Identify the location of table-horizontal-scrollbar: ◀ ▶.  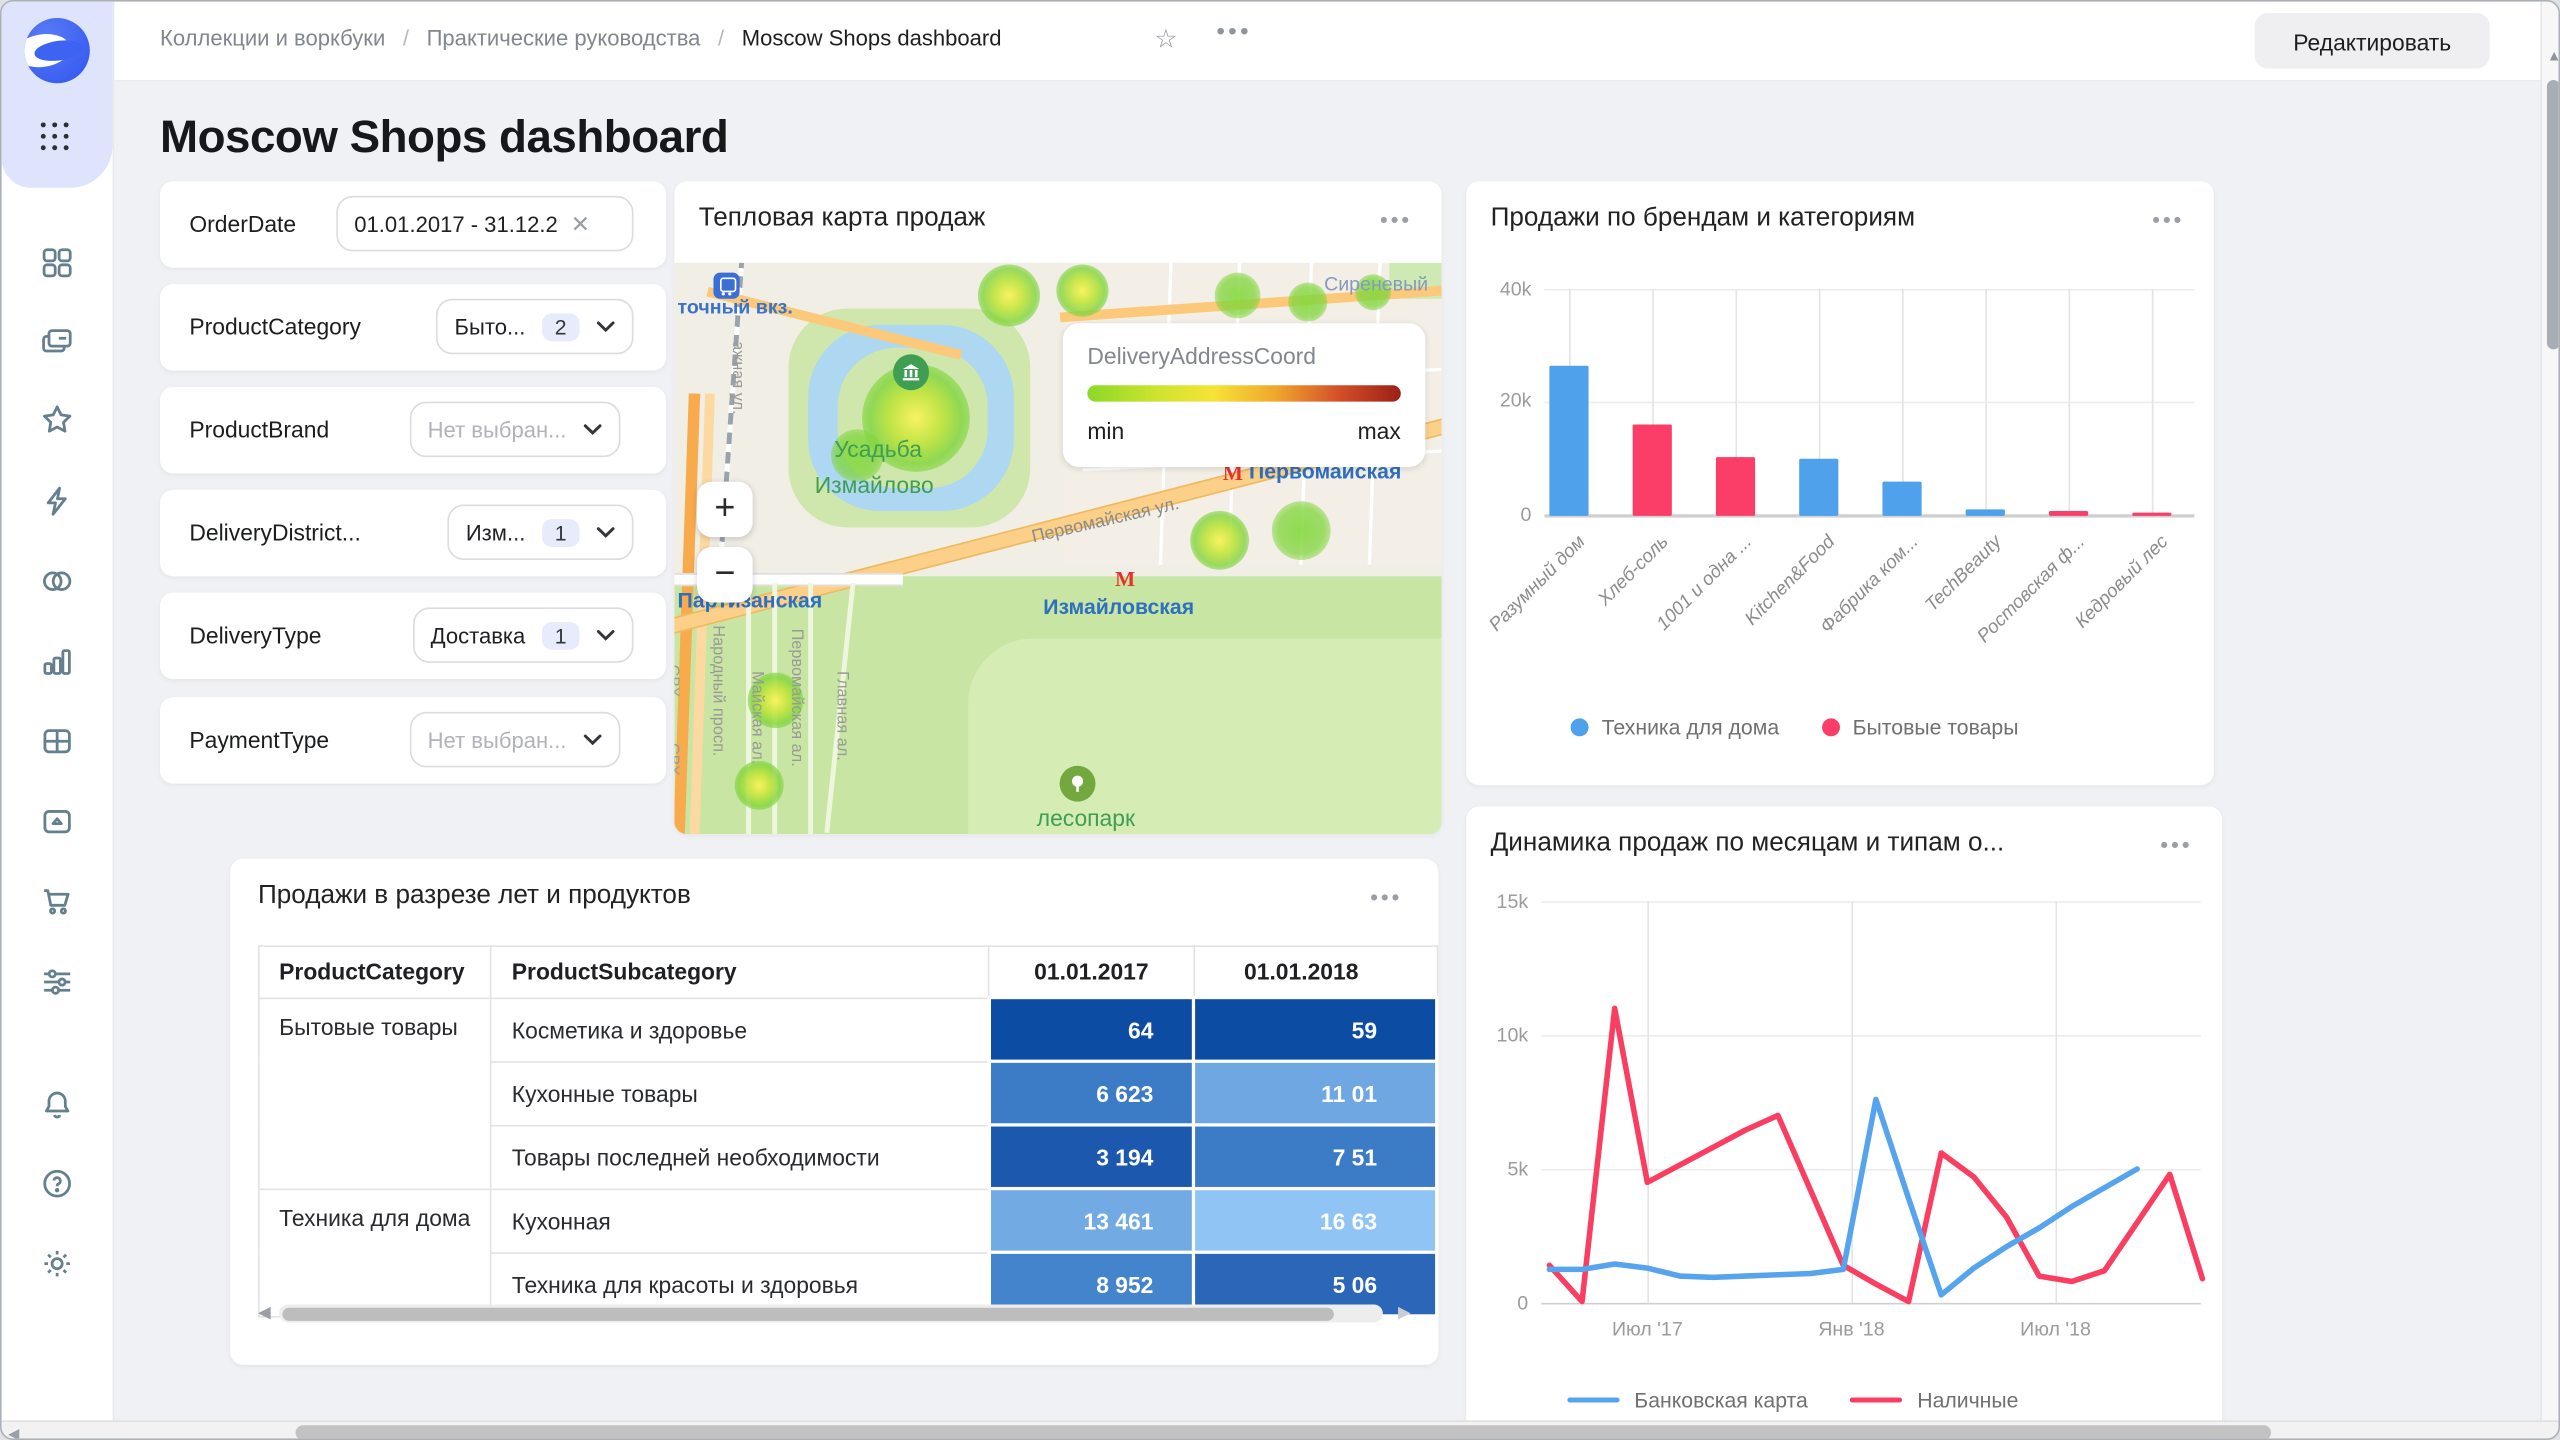
(834, 1314).